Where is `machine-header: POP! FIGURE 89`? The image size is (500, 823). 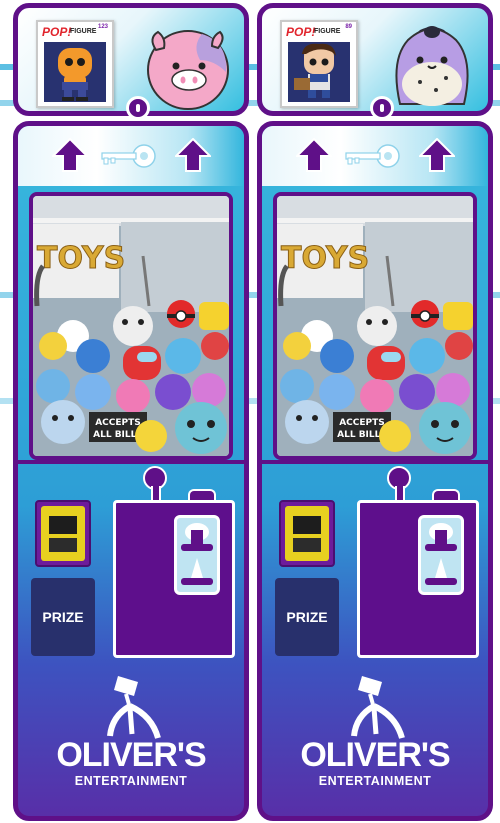 machine-header: POP! FIGURE 89 is located at coordinates (375, 61).